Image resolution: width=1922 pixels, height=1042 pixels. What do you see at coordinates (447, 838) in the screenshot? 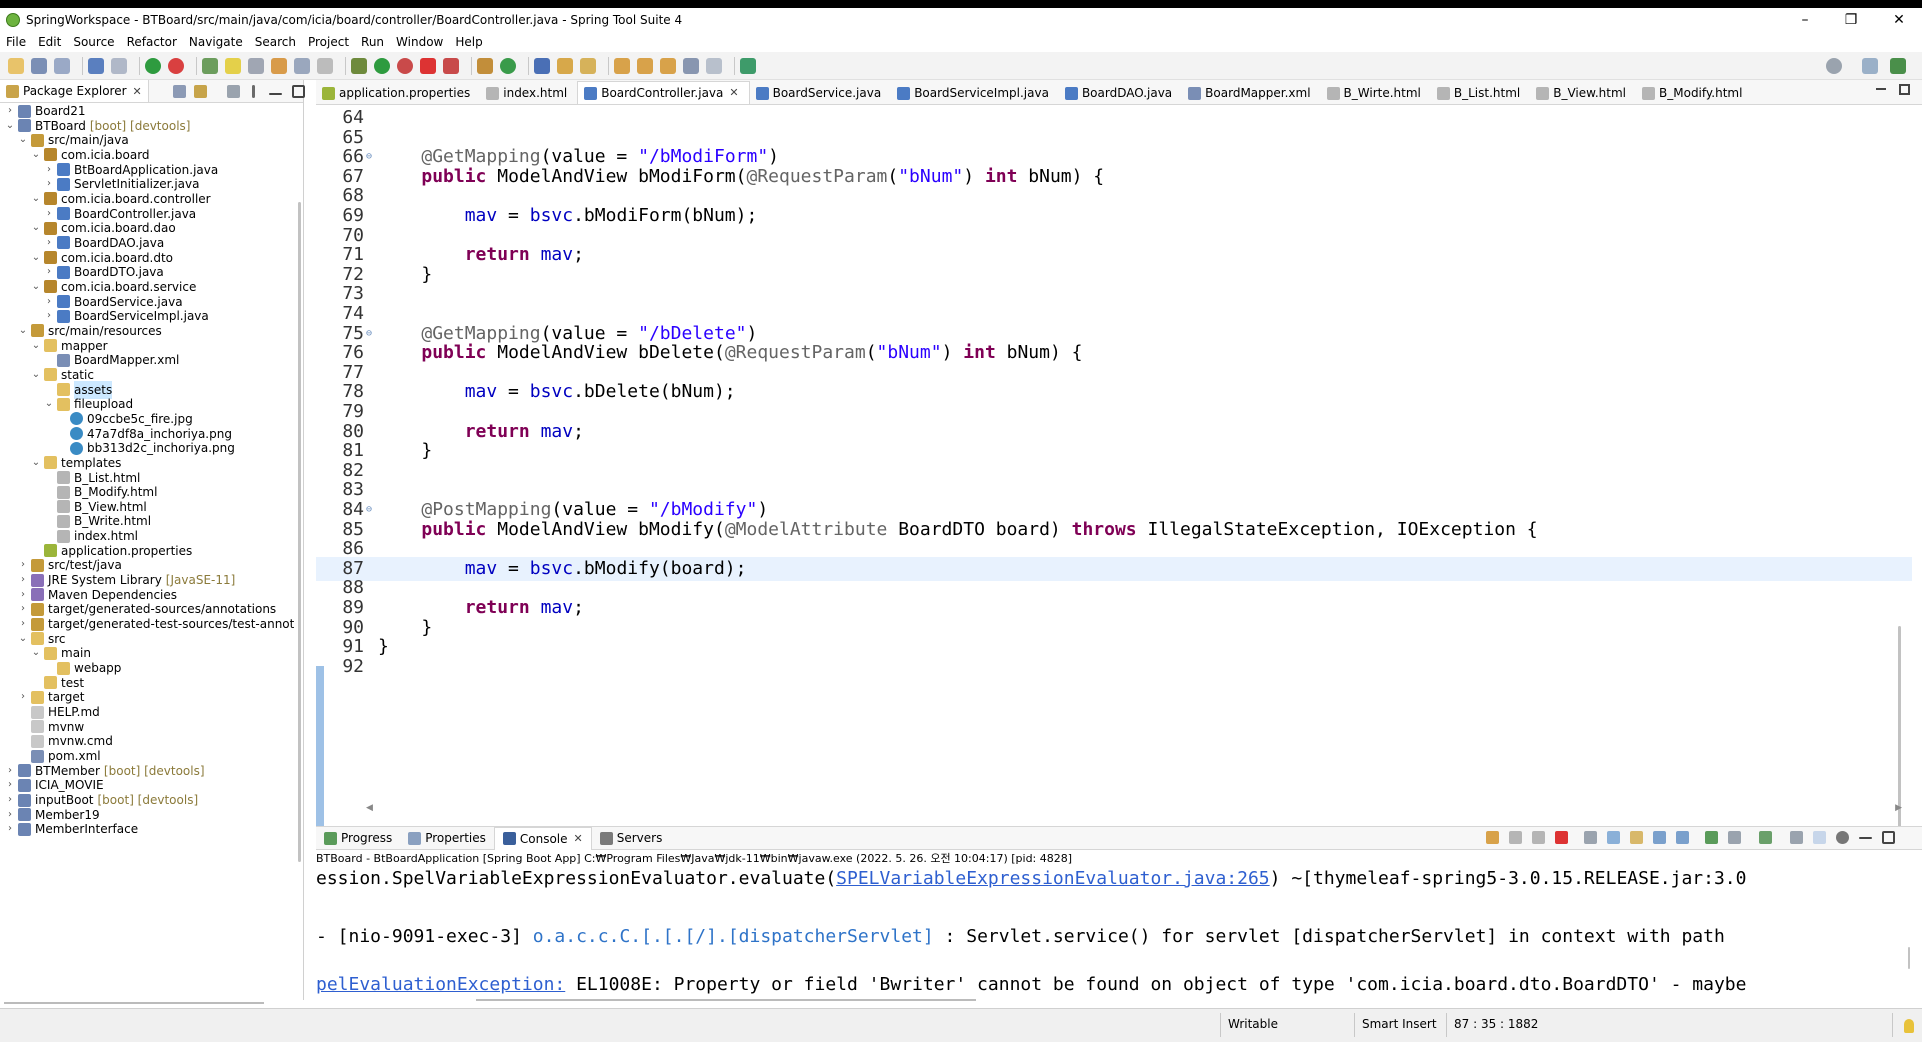
I see `tab-properties: Properties` at bounding box center [447, 838].